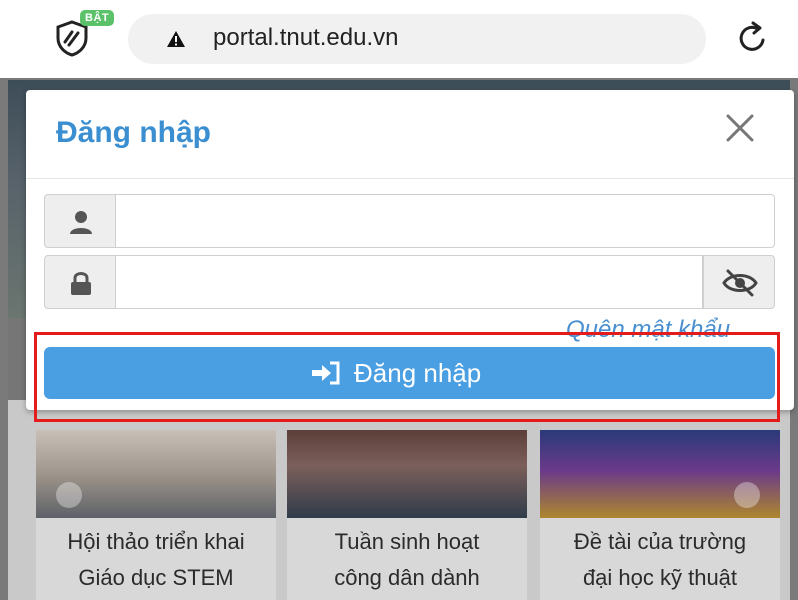  I want to click on news-caption: Đề tài của trường đại học kỹ thuật, so click(660, 559).